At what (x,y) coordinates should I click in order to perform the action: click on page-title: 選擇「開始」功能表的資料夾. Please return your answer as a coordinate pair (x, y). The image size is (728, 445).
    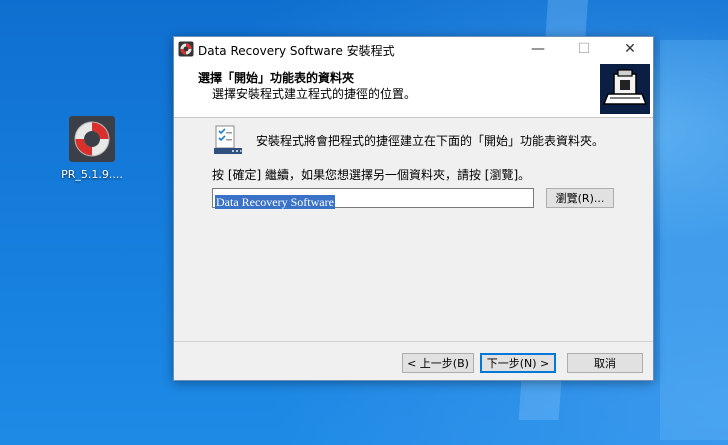
    Looking at the image, I should click on (276, 78).